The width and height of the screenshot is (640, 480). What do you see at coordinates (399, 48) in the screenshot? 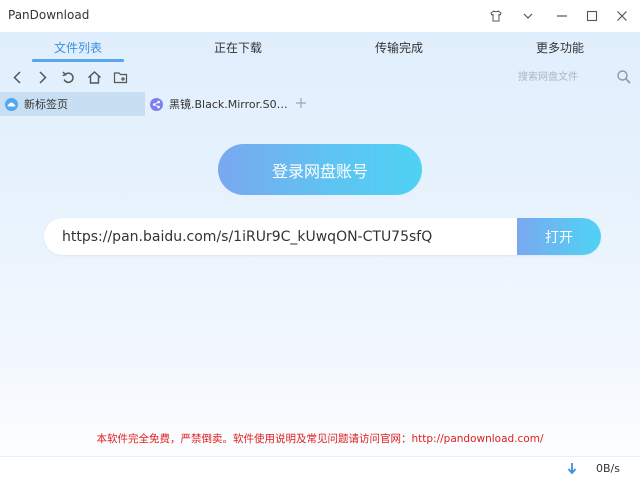
I see `tab-completed: 传输完成` at bounding box center [399, 48].